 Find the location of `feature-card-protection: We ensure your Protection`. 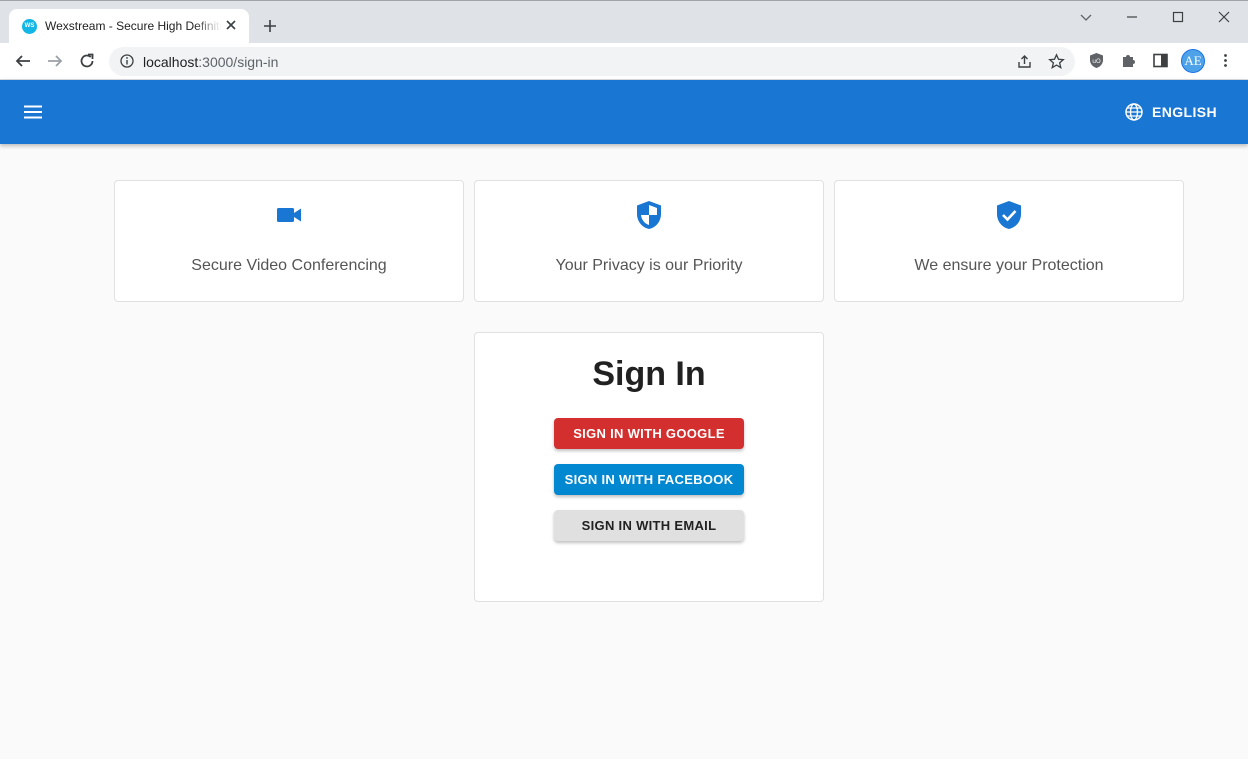

feature-card-protection: We ensure your Protection is located at coordinates (1009, 241).